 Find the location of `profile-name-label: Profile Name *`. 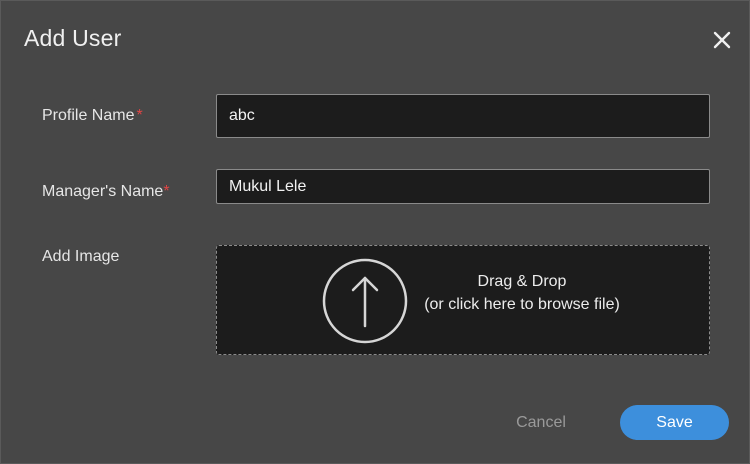

profile-name-label: Profile Name * is located at coordinates (92, 116).